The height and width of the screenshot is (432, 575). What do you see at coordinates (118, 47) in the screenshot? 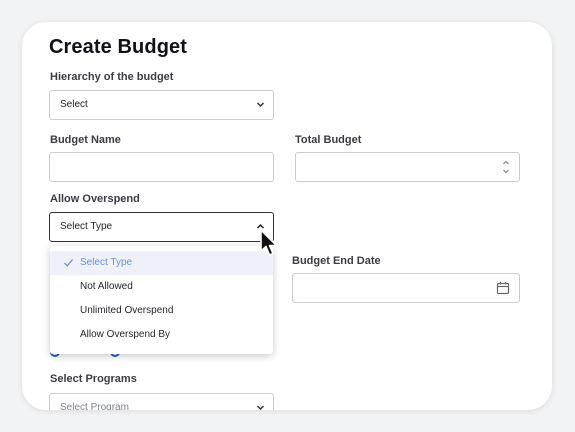
I see `page-title: Create Budget` at bounding box center [118, 47].